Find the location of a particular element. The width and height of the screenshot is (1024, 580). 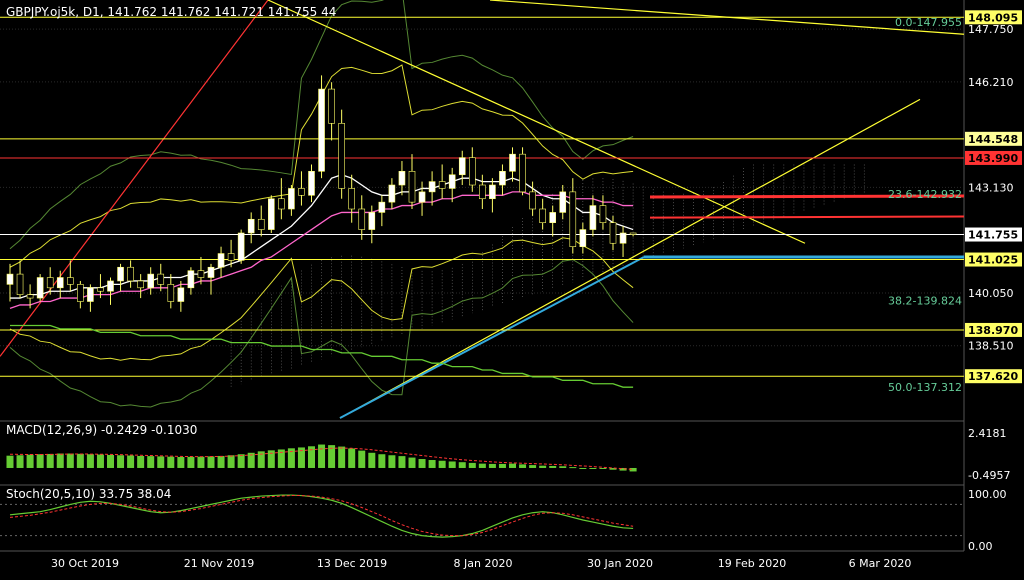

macd-scale-top: 2.4181 is located at coordinates (987, 433).